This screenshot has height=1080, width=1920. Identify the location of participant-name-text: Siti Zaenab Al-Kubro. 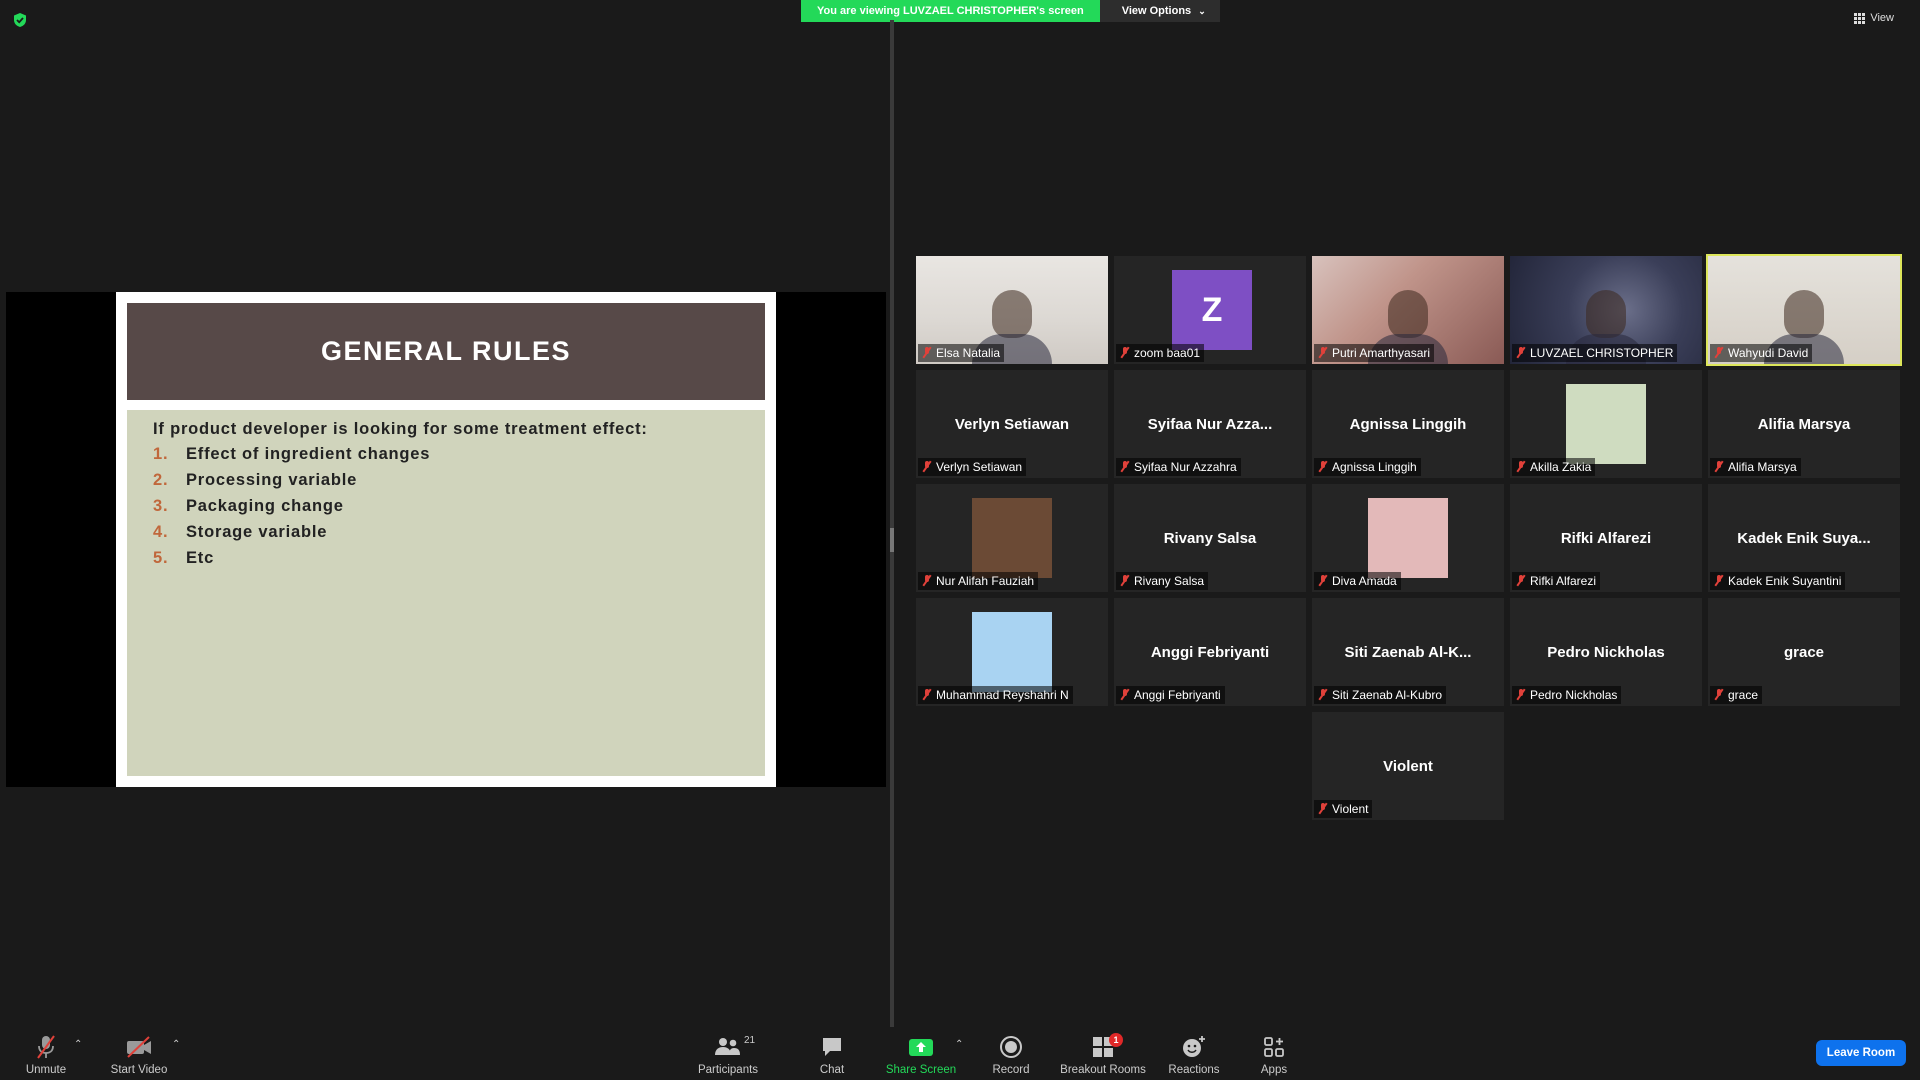
(1387, 695).